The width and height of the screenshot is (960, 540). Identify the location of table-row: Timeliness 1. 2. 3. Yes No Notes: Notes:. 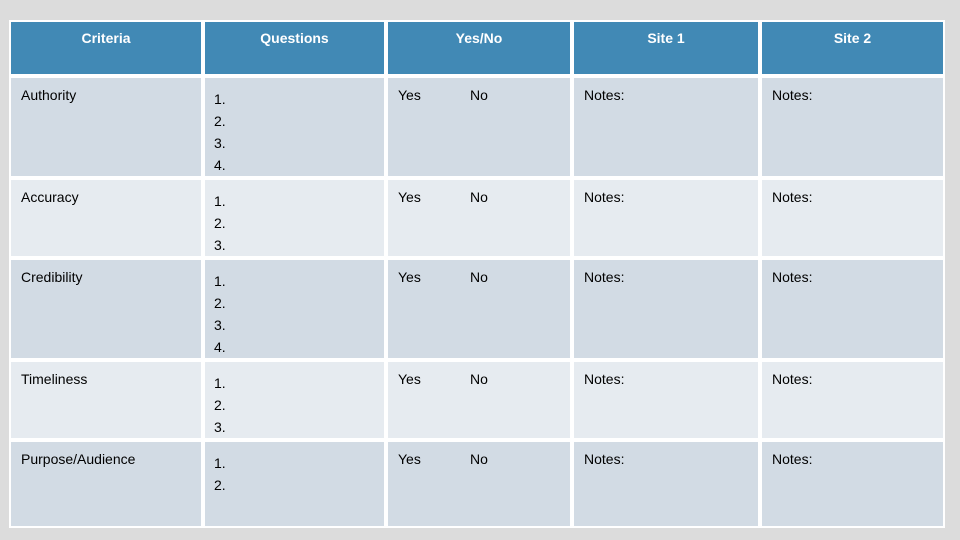
(477, 400).